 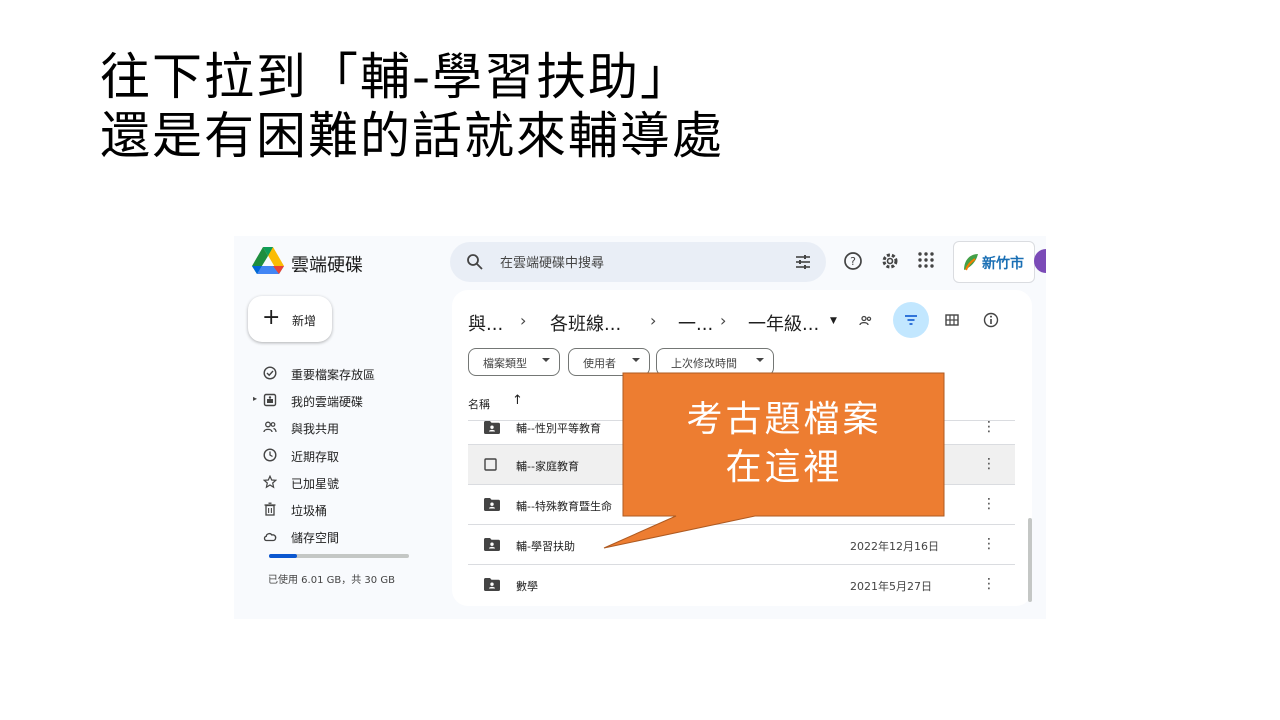 I want to click on sidebar-item-priority: 重要檔案存放區, so click(x=344, y=373).